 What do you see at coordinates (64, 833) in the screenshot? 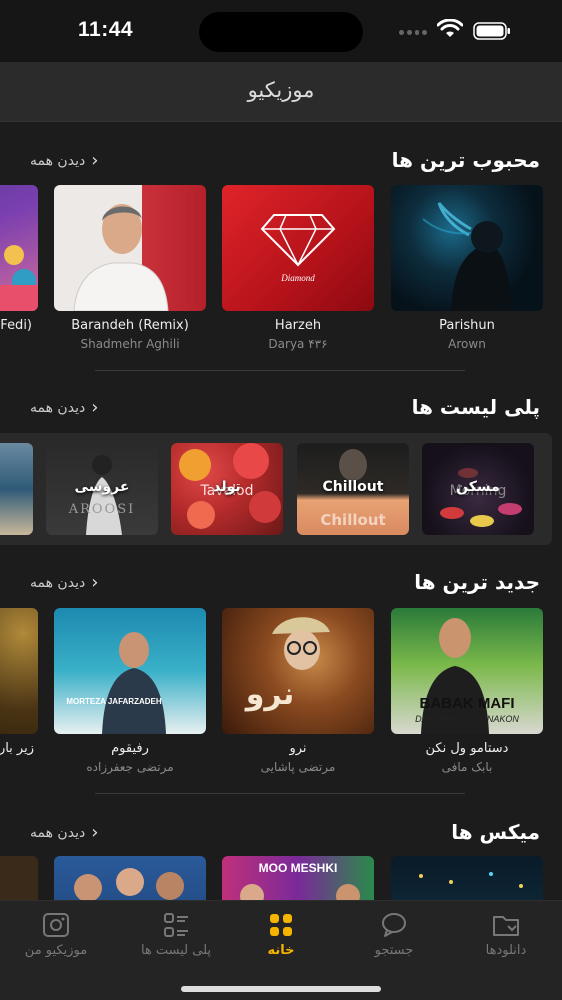
I see `see-all-mixes-button: ‹ دیدن همه` at bounding box center [64, 833].